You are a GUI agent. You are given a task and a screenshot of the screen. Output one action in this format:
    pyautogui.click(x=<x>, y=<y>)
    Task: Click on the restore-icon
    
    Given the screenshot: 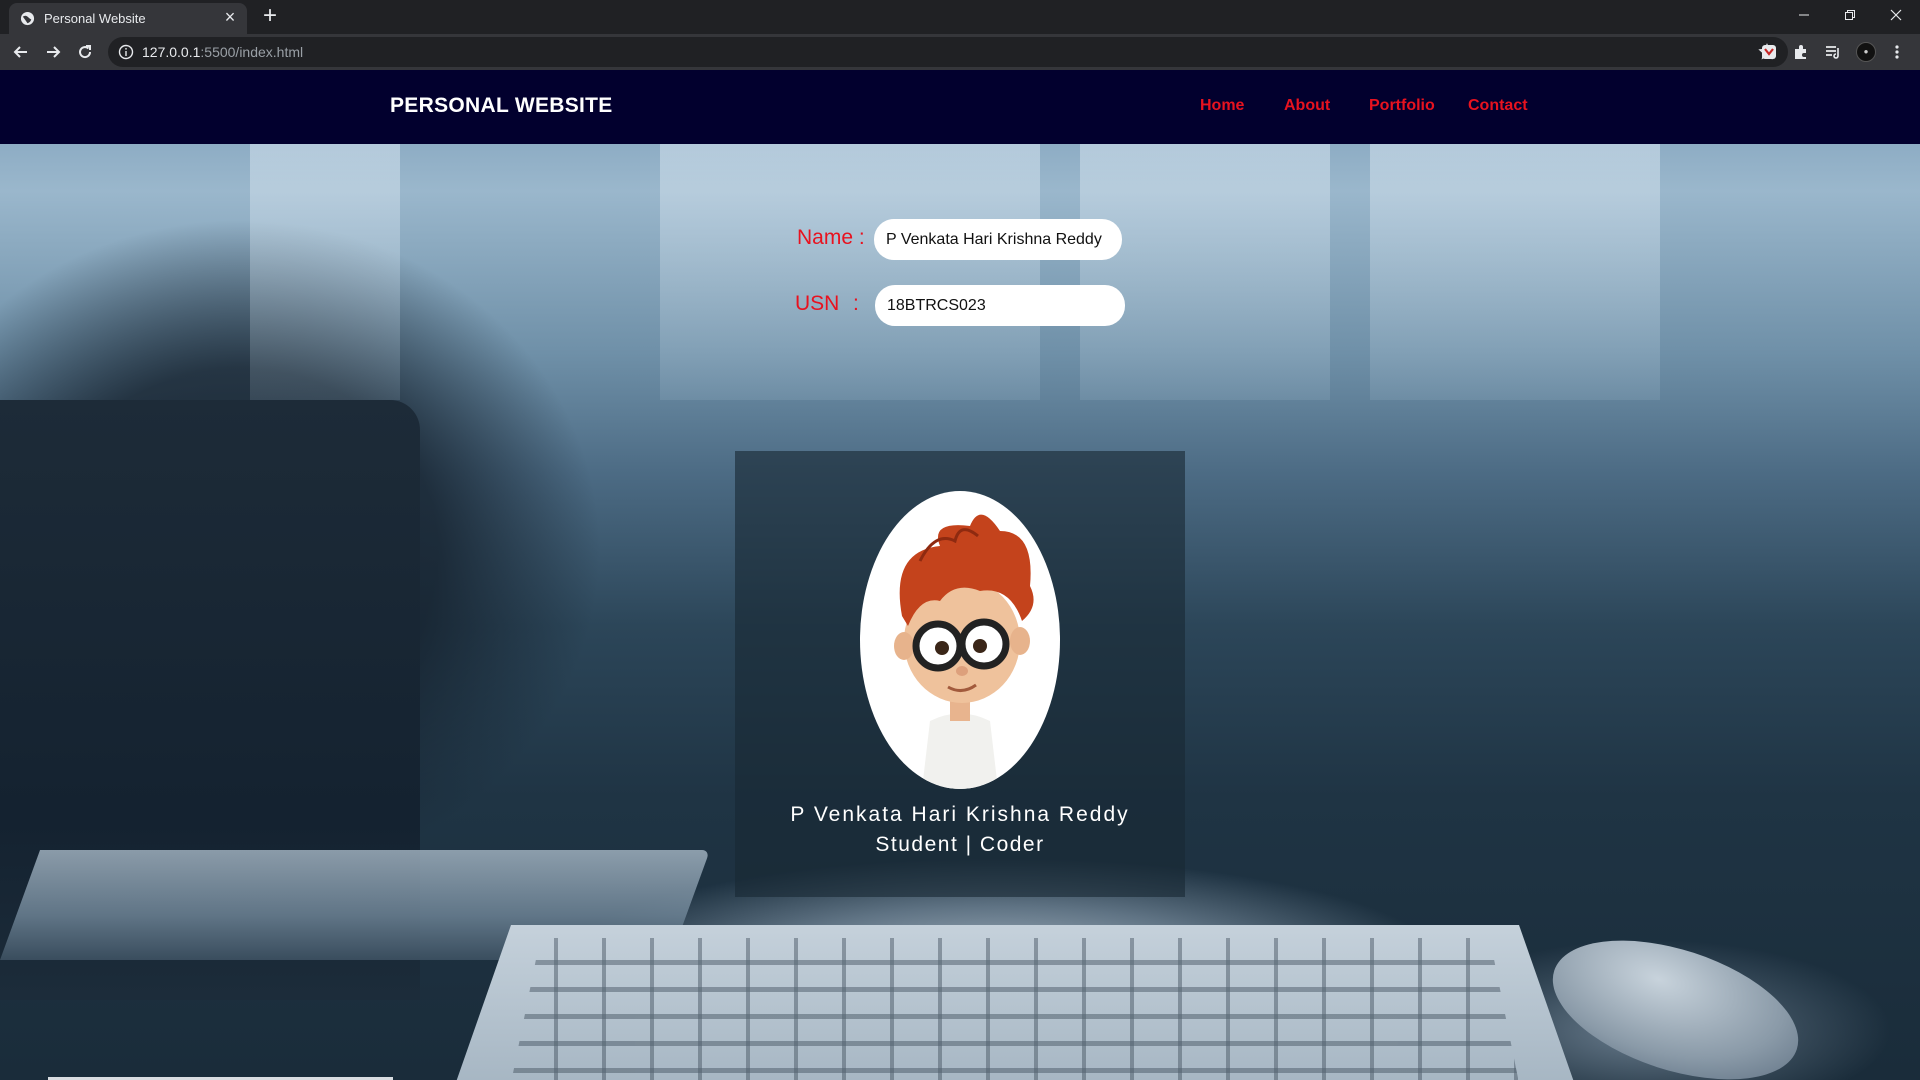 What is the action you would take?
    pyautogui.click(x=1850, y=15)
    